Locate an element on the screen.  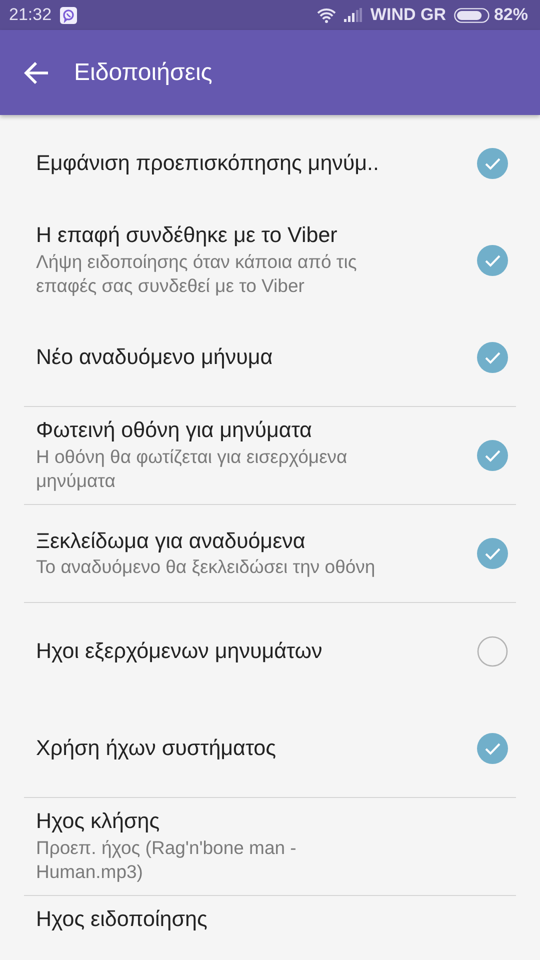
setting-row: Ηχοι εξερχόμενων μηνυμάτων is located at coordinates (270, 651).